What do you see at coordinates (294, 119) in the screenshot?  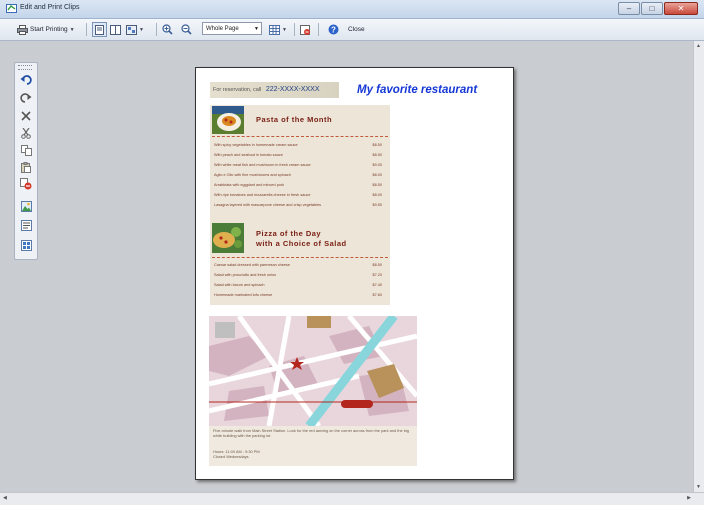 I see `pasta-section-title: Pasta of the Month` at bounding box center [294, 119].